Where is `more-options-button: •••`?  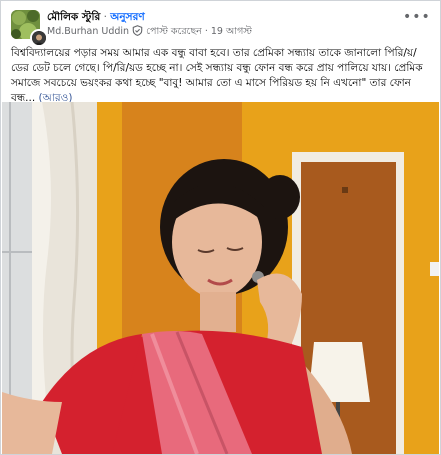 more-options-button: ••• is located at coordinates (416, 19).